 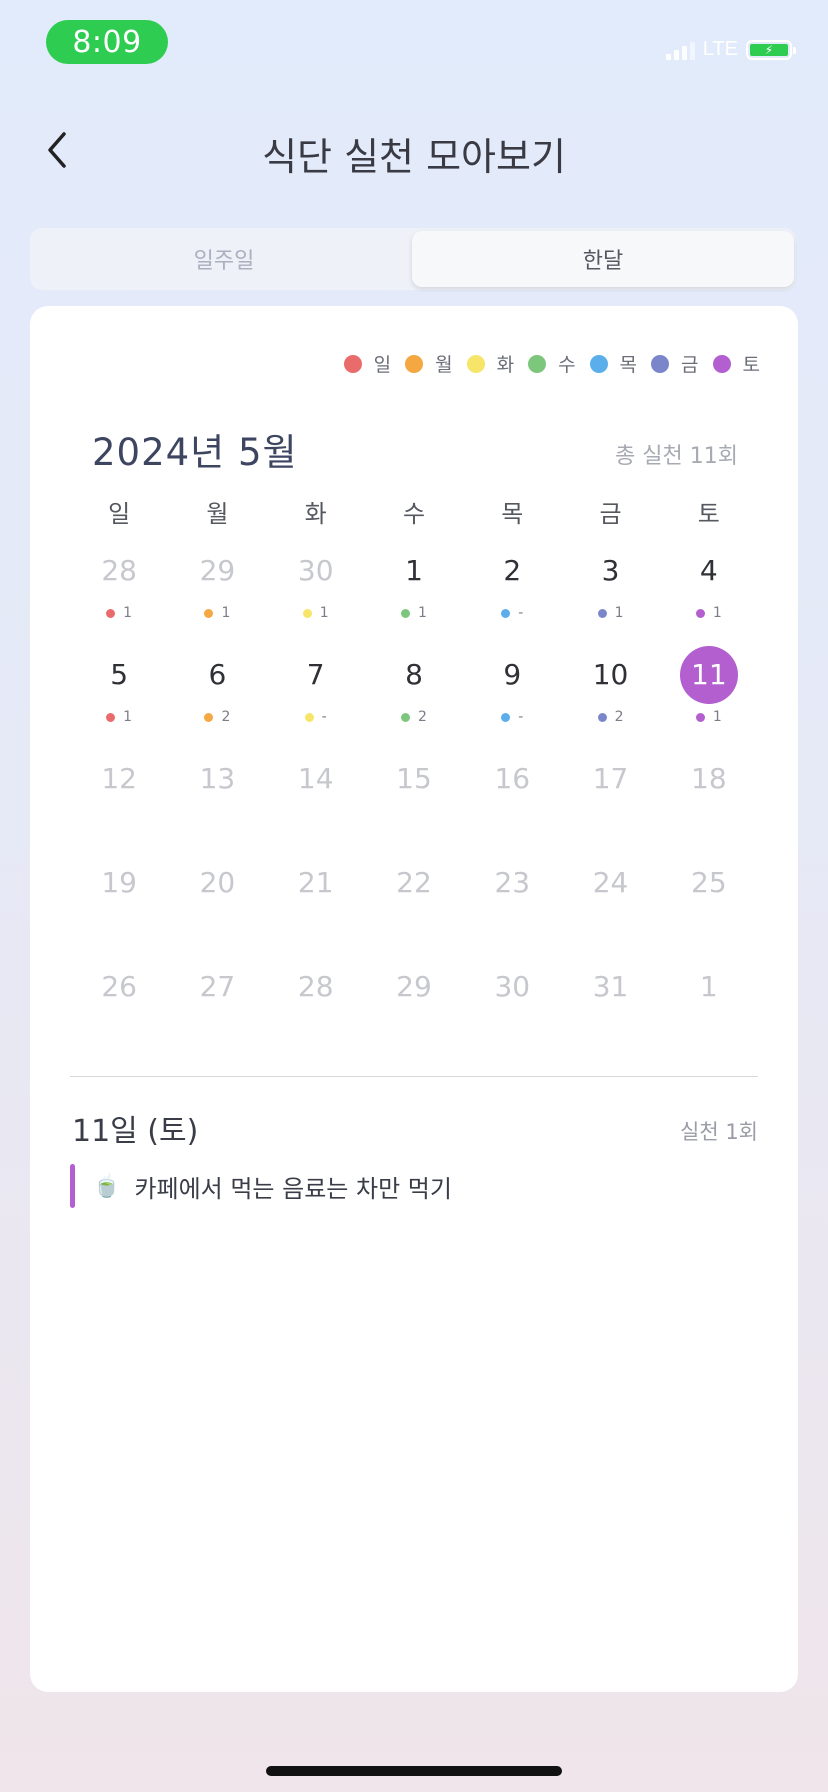 I want to click on calendar-day: 30 1, so click(x=316, y=594).